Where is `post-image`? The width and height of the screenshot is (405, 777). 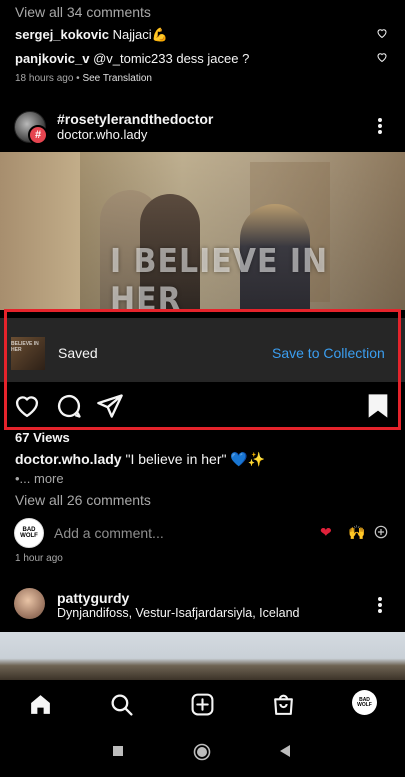
post-image is located at coordinates (202, 656).